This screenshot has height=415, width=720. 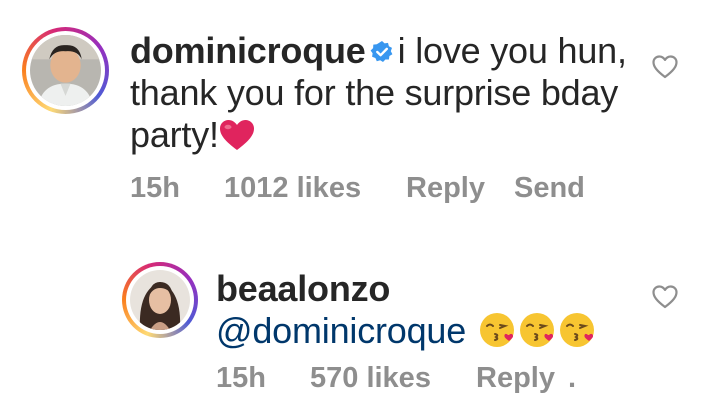 I want to click on verified-badge-icon, so click(x=381, y=51).